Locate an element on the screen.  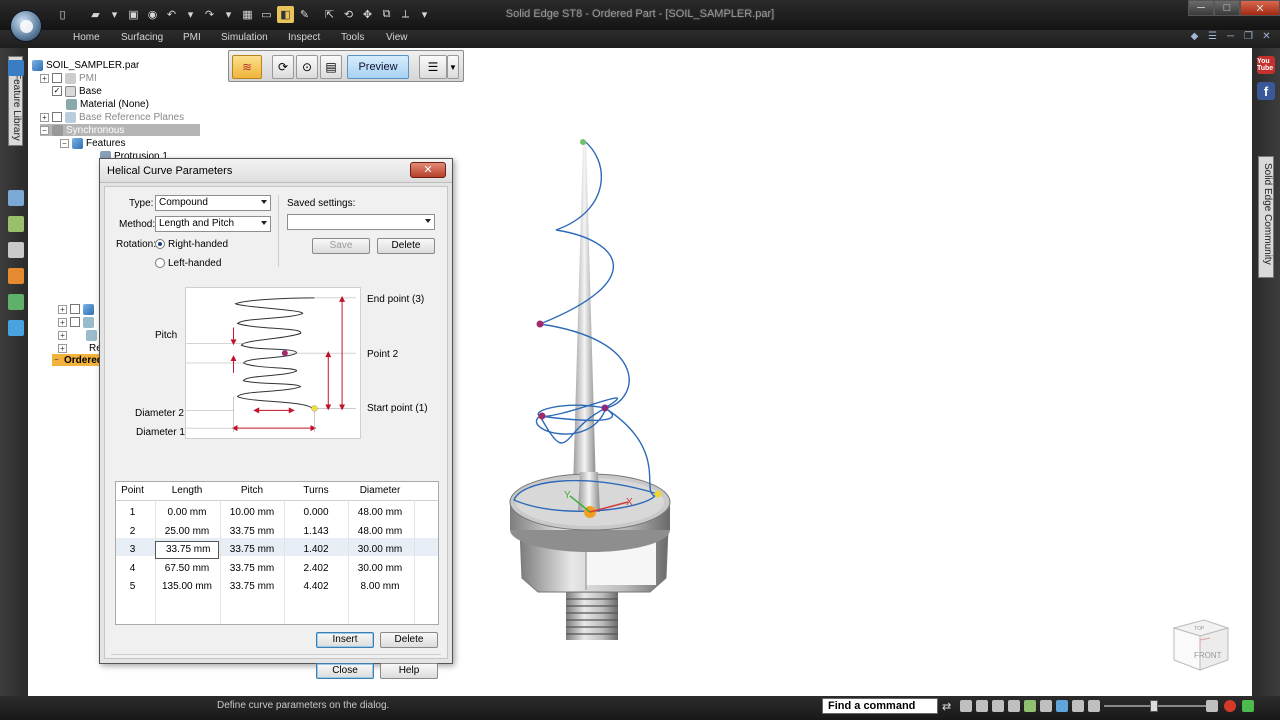
doc-close-icon: ✕ is located at coordinates (1266, 38).